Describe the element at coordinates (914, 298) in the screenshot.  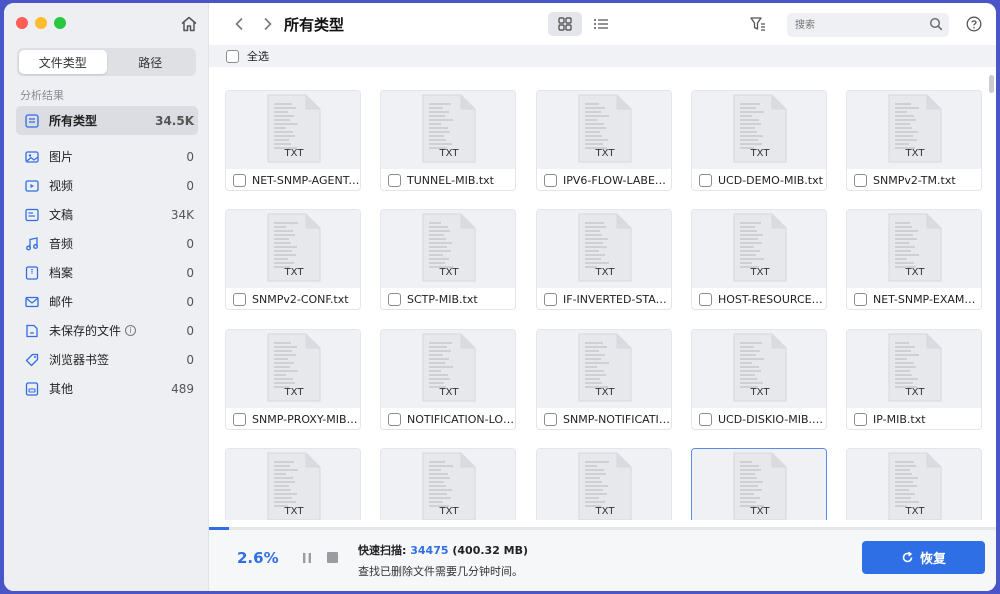
I see `file-card-footer: NET-SNMP-EXAMPLES-MIB.txt` at that location.